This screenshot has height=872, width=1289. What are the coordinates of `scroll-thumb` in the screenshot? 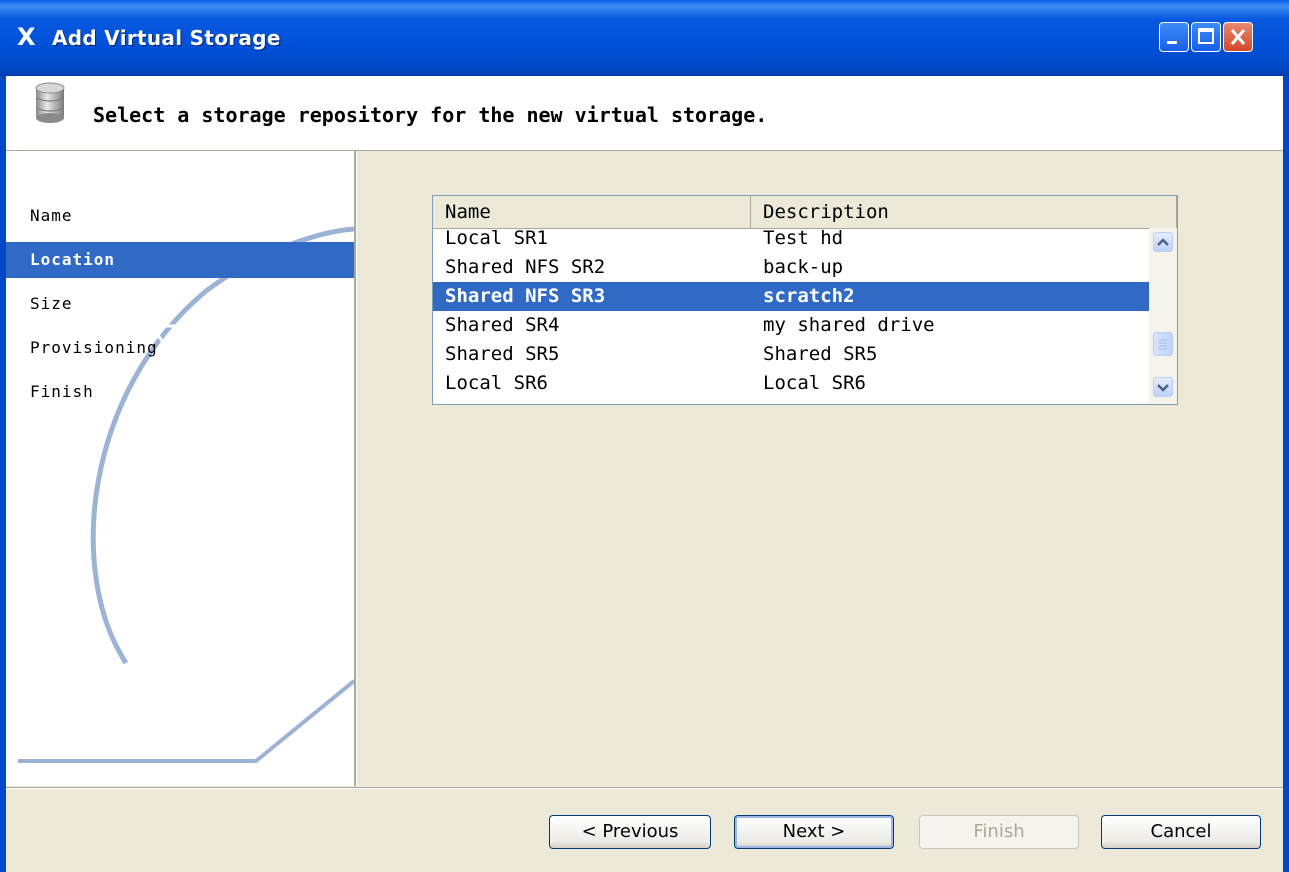 It's located at (1163, 344).